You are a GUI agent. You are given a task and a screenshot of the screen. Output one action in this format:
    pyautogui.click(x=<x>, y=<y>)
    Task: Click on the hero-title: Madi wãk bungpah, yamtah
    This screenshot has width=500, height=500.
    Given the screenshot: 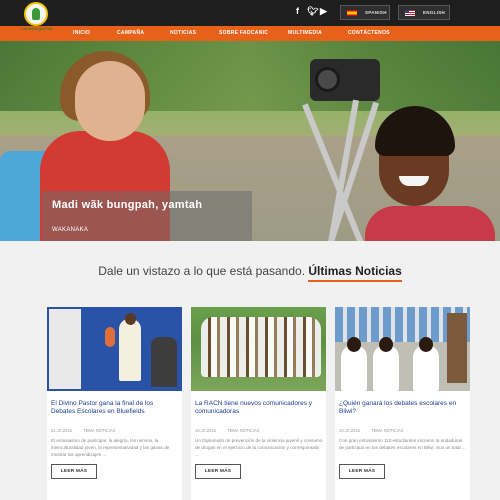 What is the action you would take?
    pyautogui.click(x=127, y=205)
    